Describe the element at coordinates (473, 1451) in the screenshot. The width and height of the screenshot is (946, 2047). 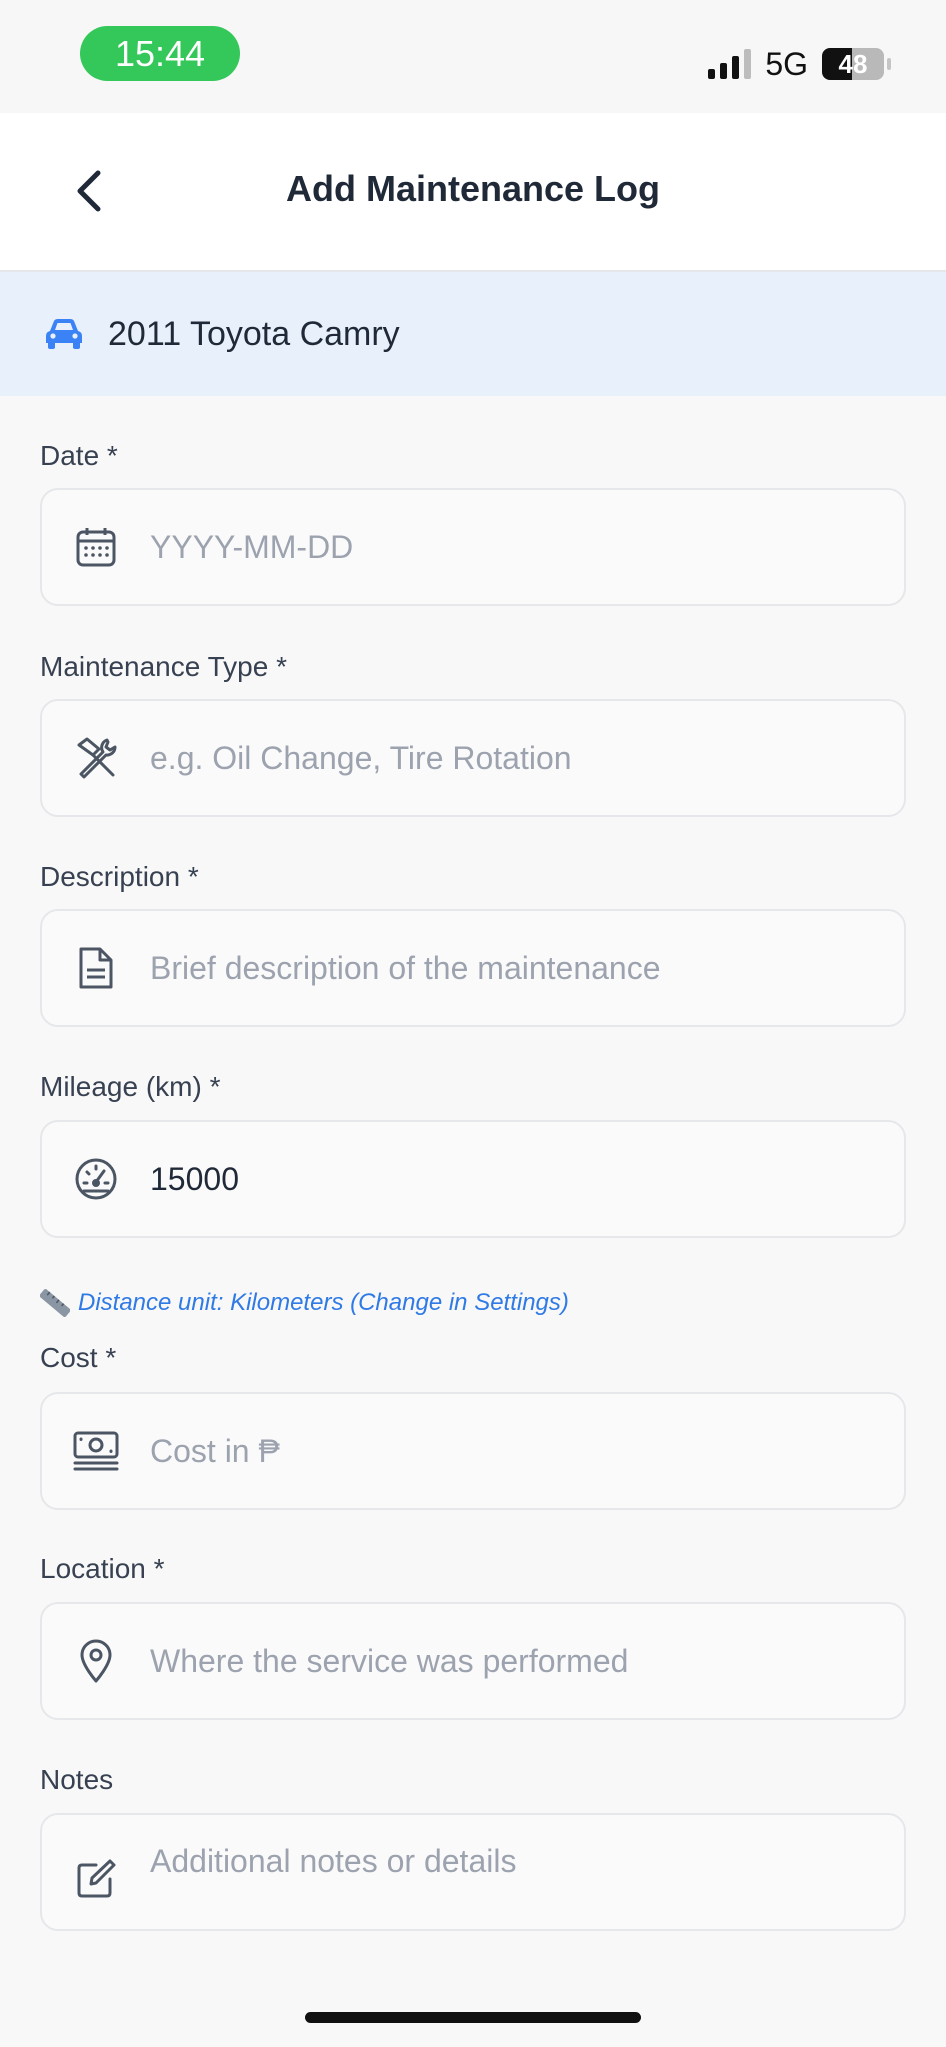
I see `cost-field: Cost in ₱` at that location.